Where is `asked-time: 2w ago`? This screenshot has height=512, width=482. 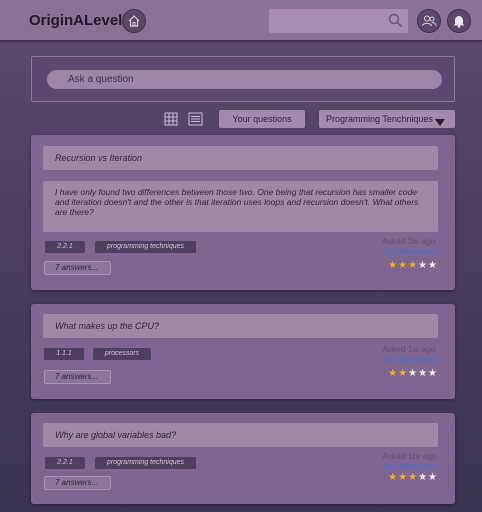 asked-time: 2w ago is located at coordinates (422, 241).